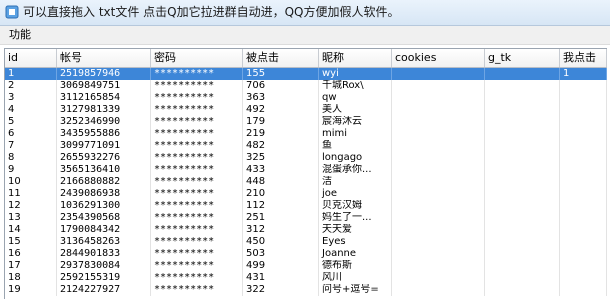 This screenshot has width=610, height=299. I want to click on table-row: 4 3127981339 ********** 492 美人, so click(306, 110).